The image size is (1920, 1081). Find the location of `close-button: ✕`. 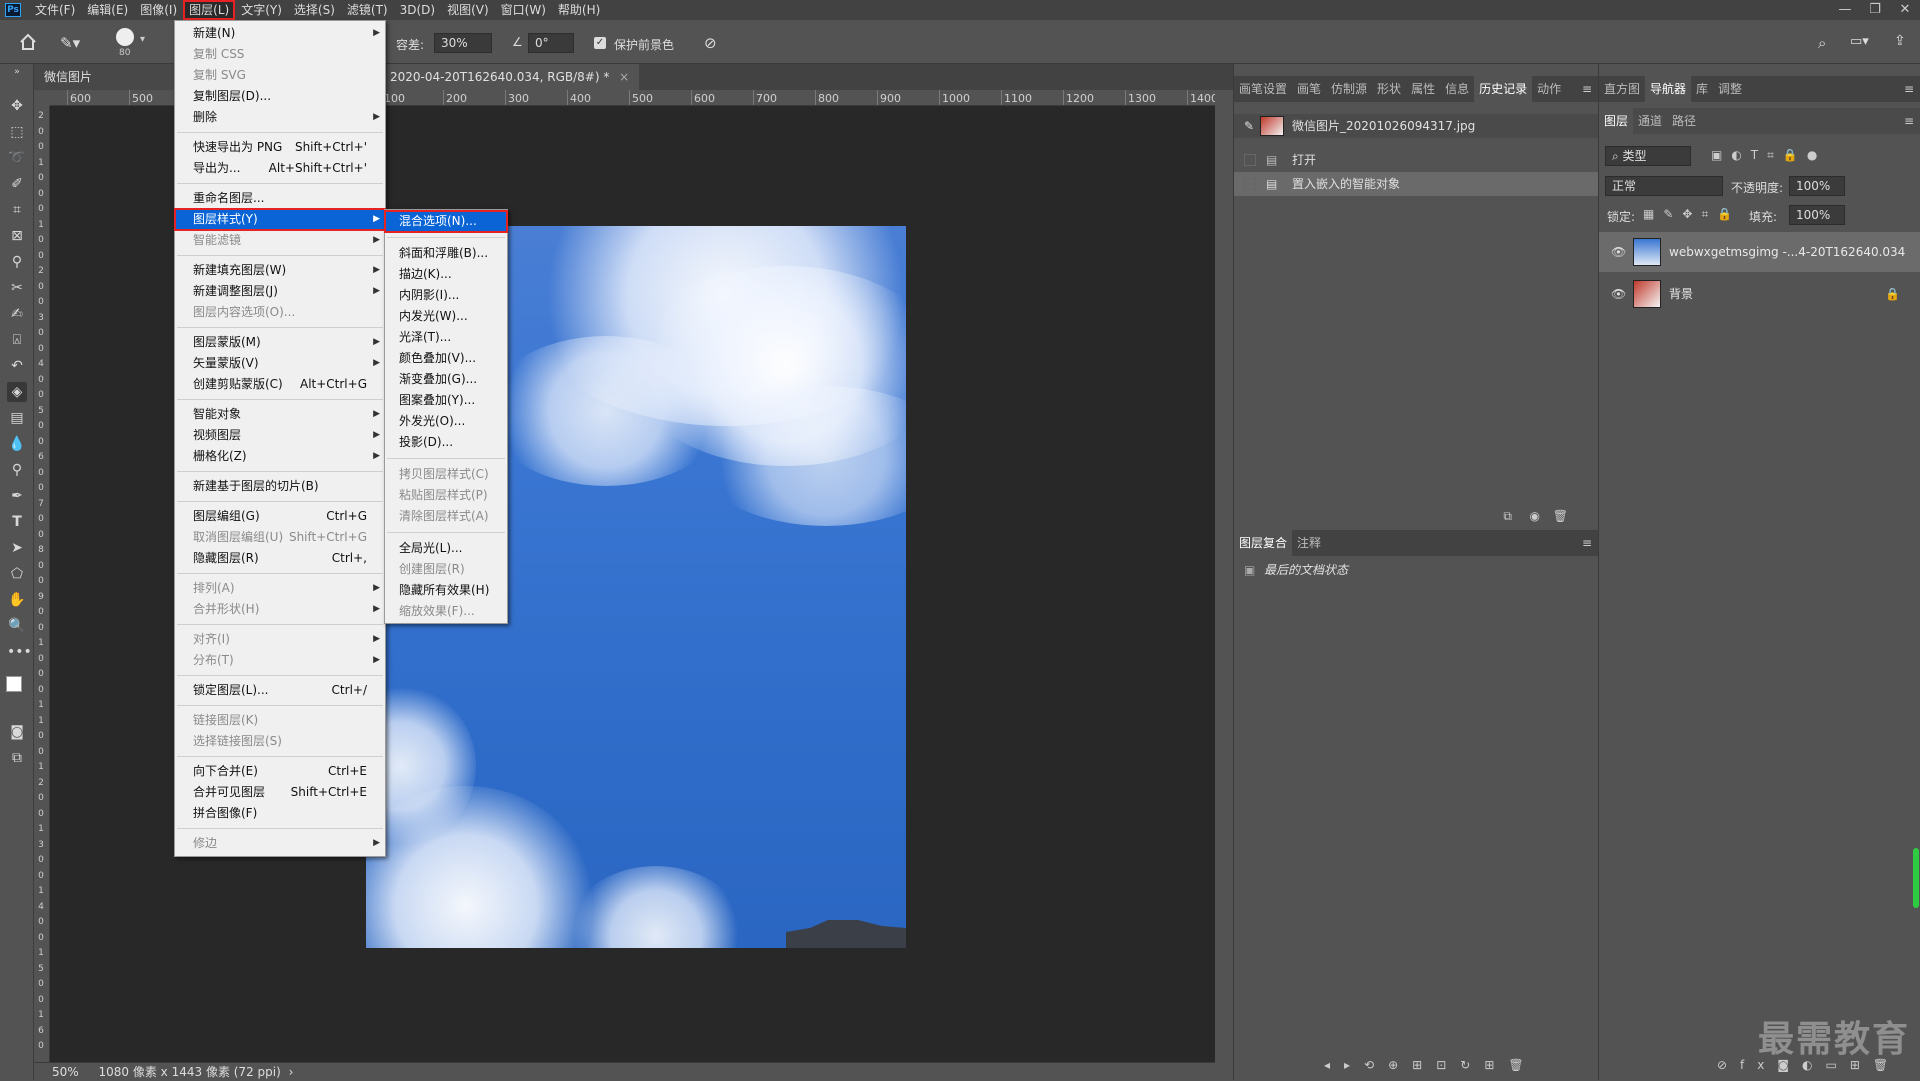

close-button: ✕ is located at coordinates (1905, 10).